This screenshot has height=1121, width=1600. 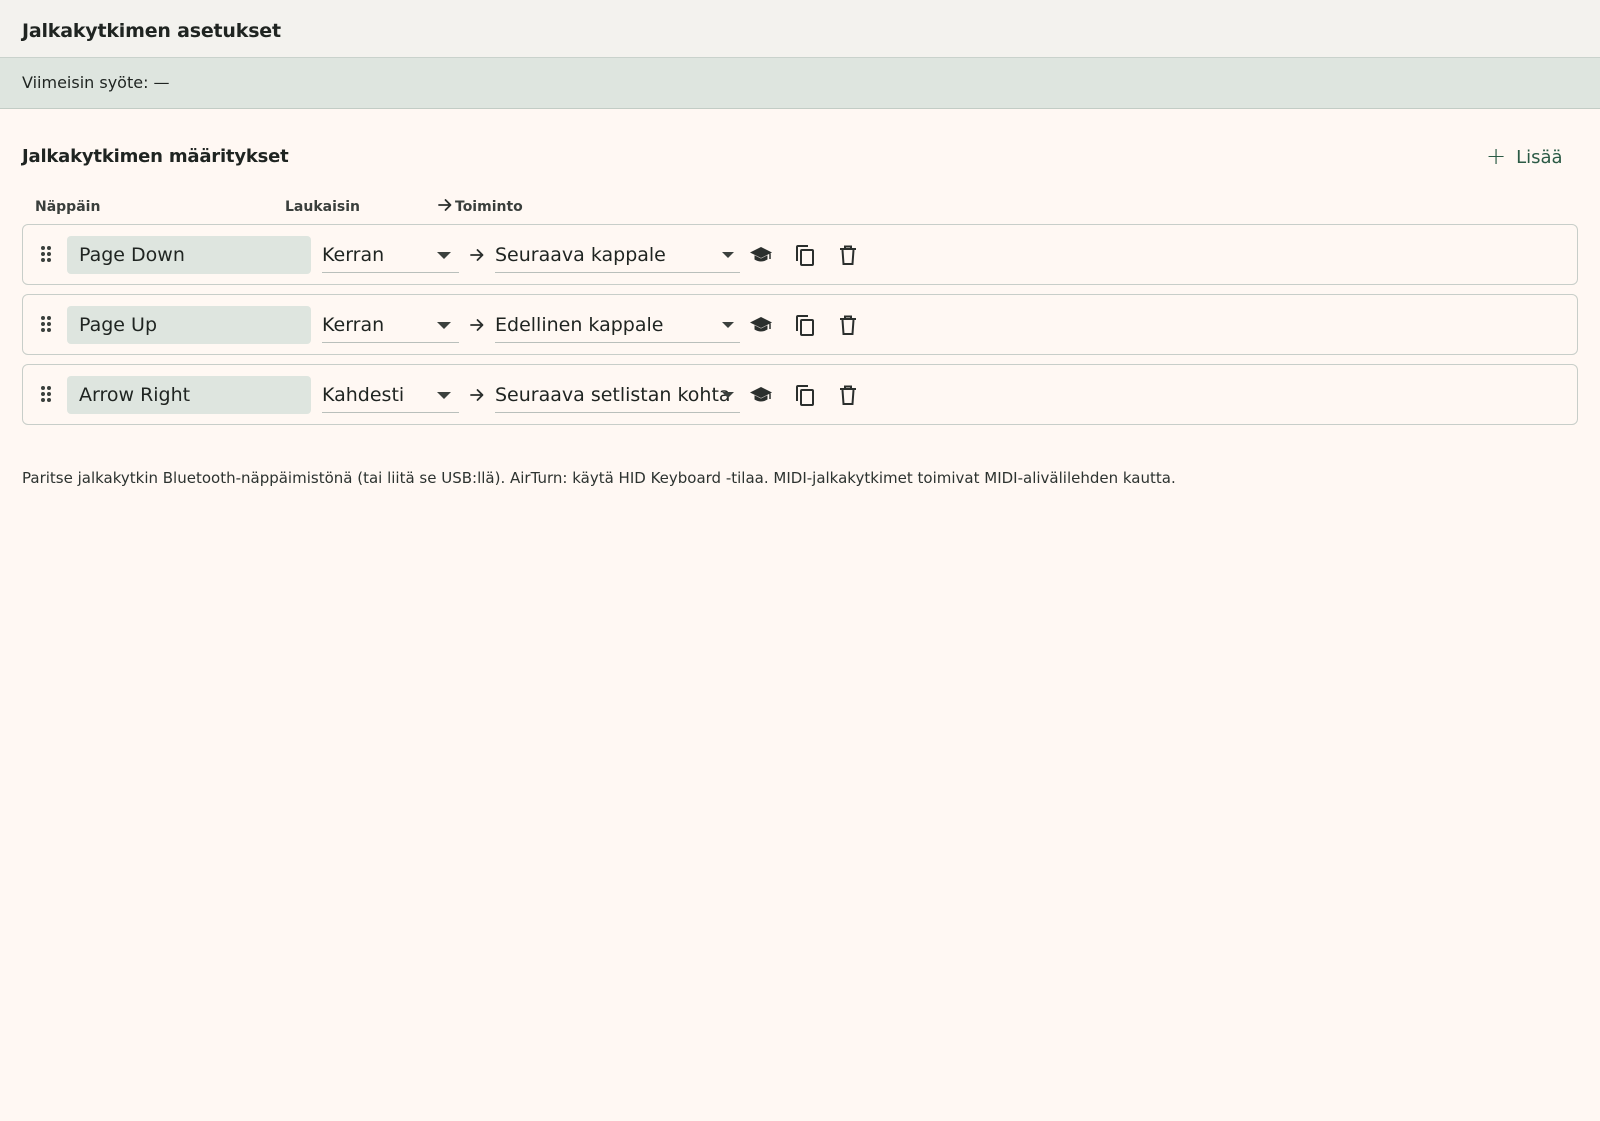 What do you see at coordinates (613, 394) in the screenshot?
I see `action-value: Seuraava setlistan kohta` at bounding box center [613, 394].